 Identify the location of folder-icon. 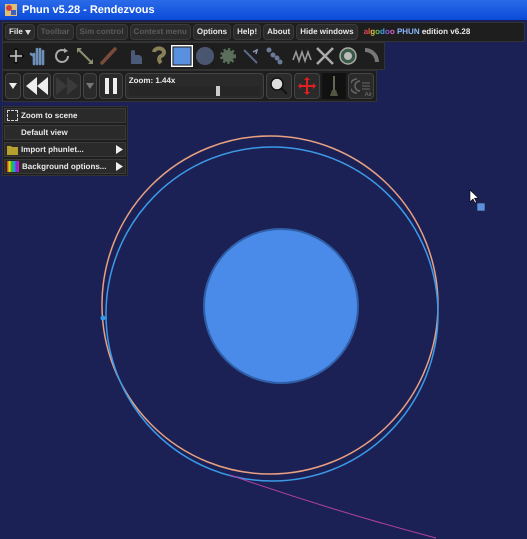
(12, 149).